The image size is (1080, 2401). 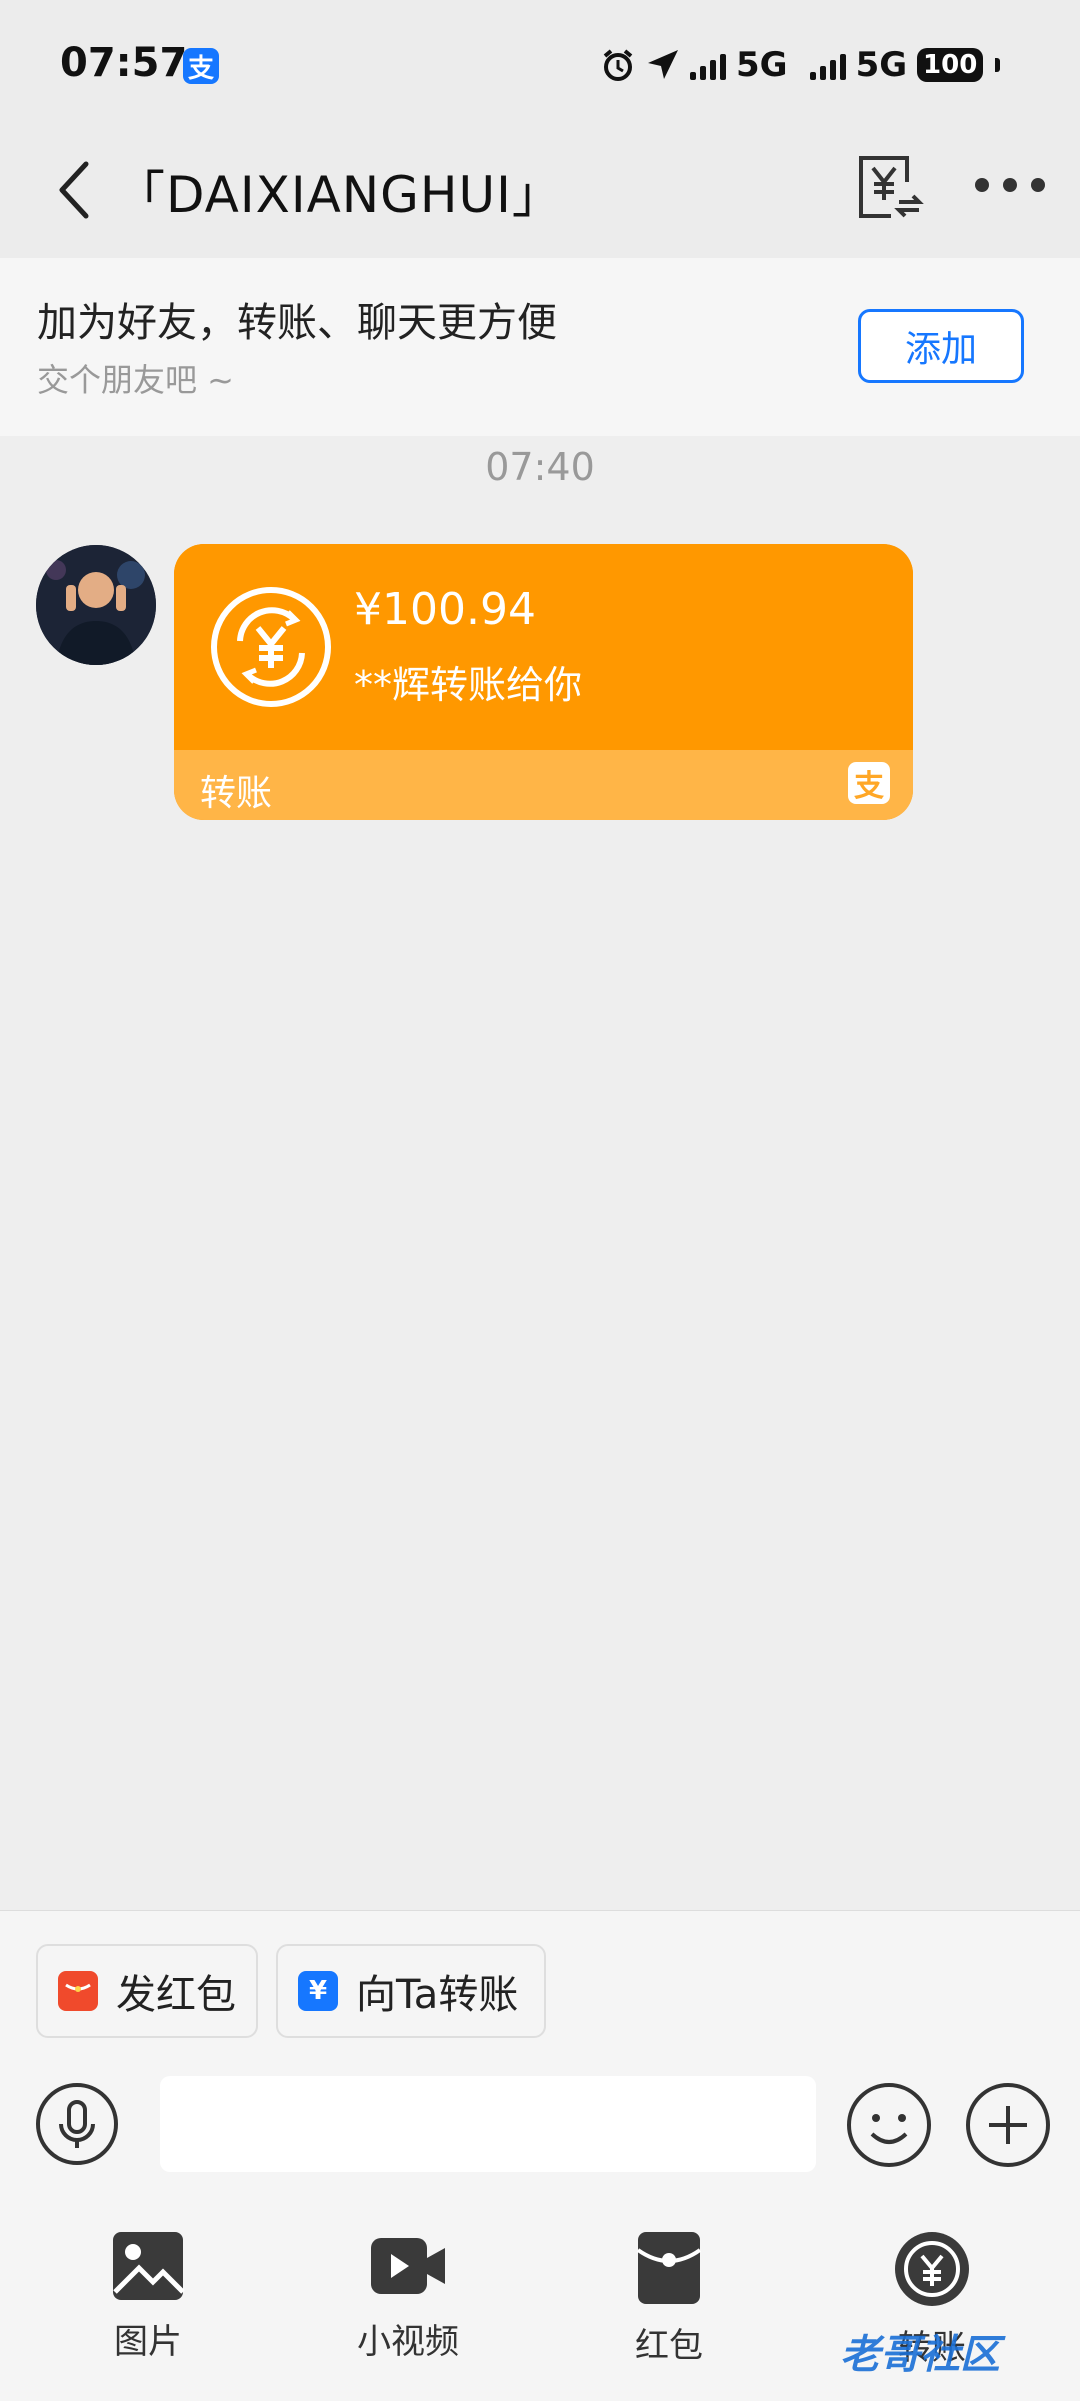 I want to click on transfer-card-footer, so click(x=543, y=785).